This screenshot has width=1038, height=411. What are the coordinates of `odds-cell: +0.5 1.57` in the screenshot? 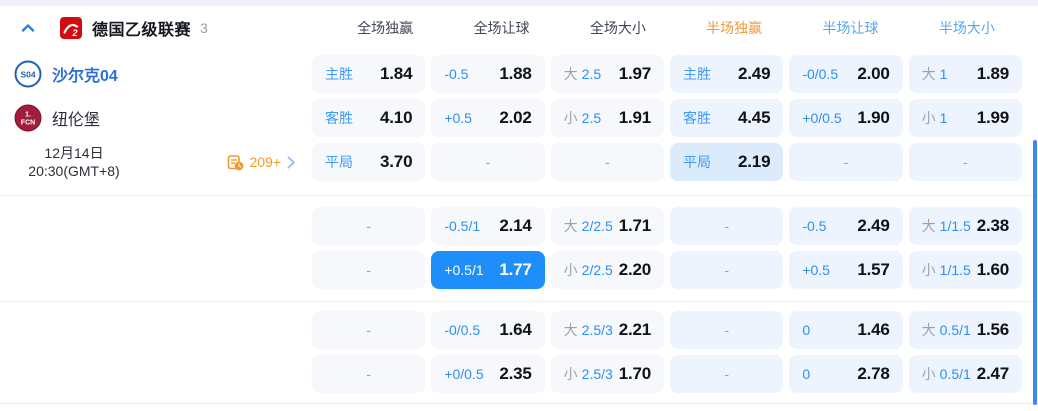 It's located at (846, 270).